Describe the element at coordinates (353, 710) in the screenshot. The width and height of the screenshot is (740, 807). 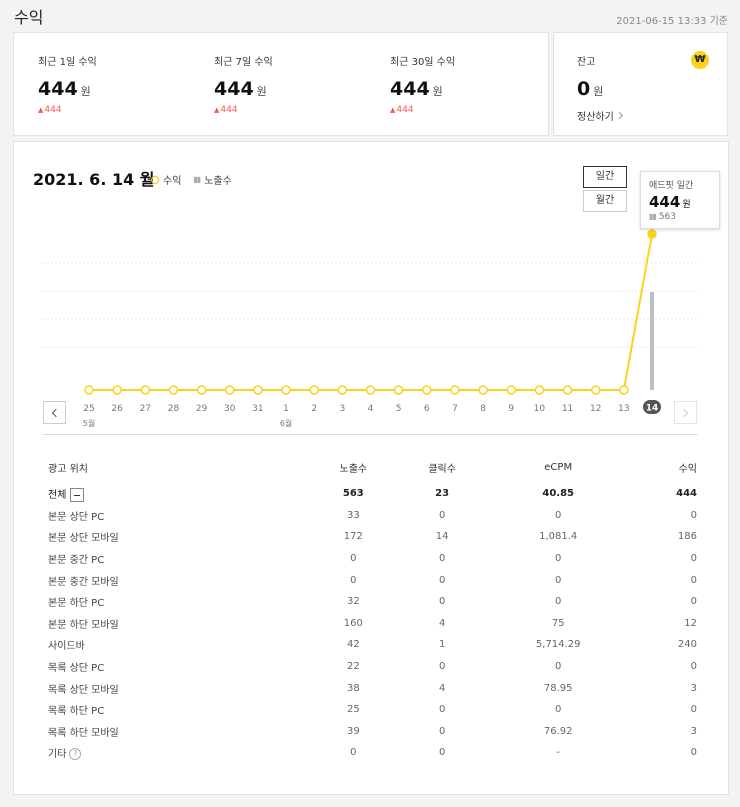
I see `table-cell: 25` at that location.